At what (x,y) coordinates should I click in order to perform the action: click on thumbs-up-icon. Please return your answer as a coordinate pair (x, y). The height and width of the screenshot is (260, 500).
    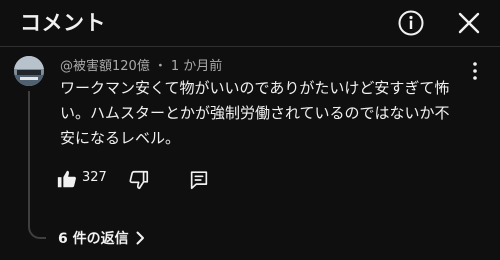
    Looking at the image, I should click on (66, 179).